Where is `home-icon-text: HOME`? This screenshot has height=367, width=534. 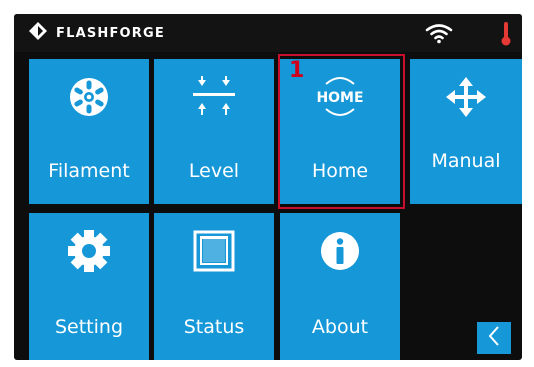 home-icon-text: HOME is located at coordinates (339, 98).